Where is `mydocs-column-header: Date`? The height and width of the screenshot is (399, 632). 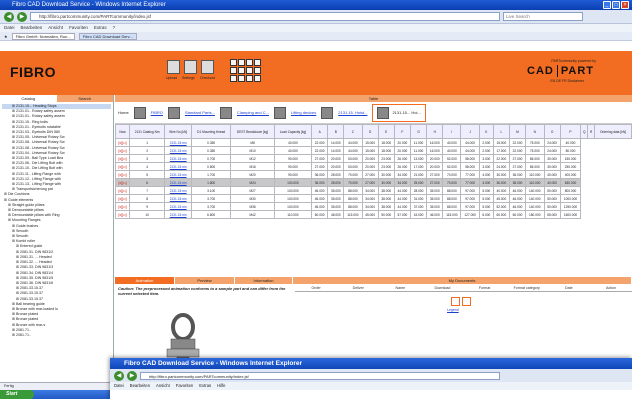
mydocs-column-header: Date is located at coordinates (569, 288).